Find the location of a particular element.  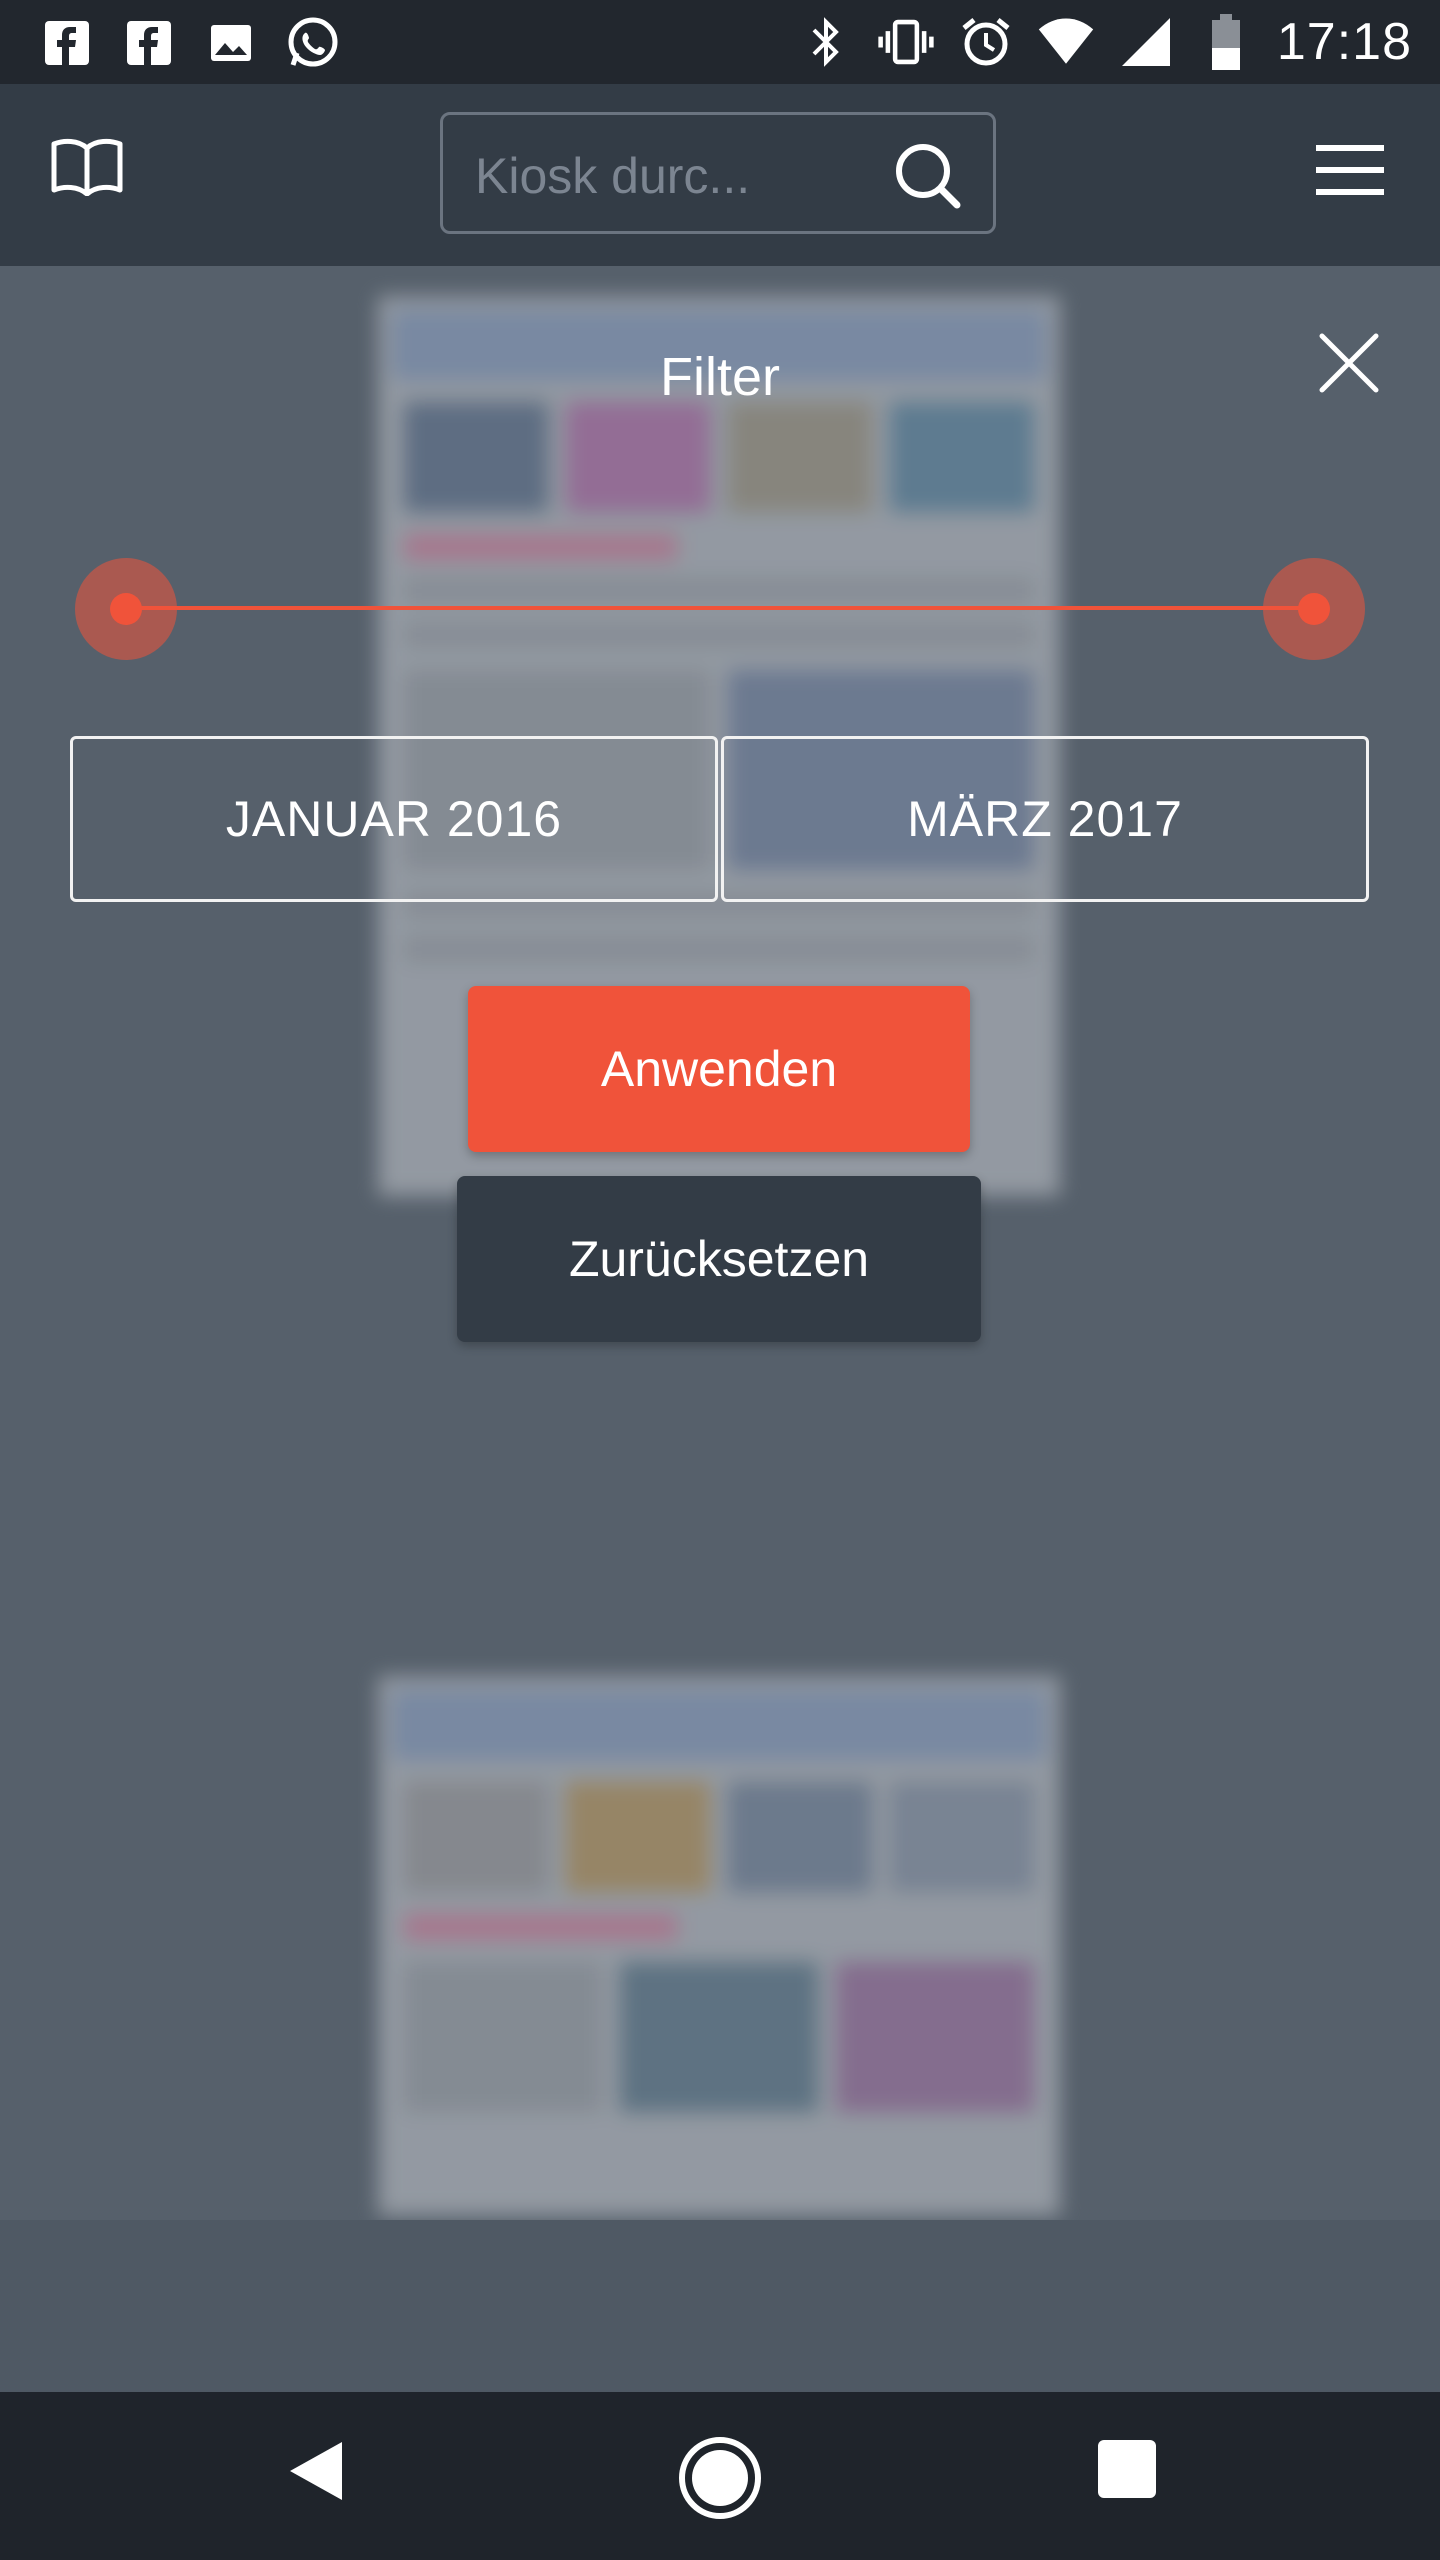

notification-icons is located at coordinates (190, 43).